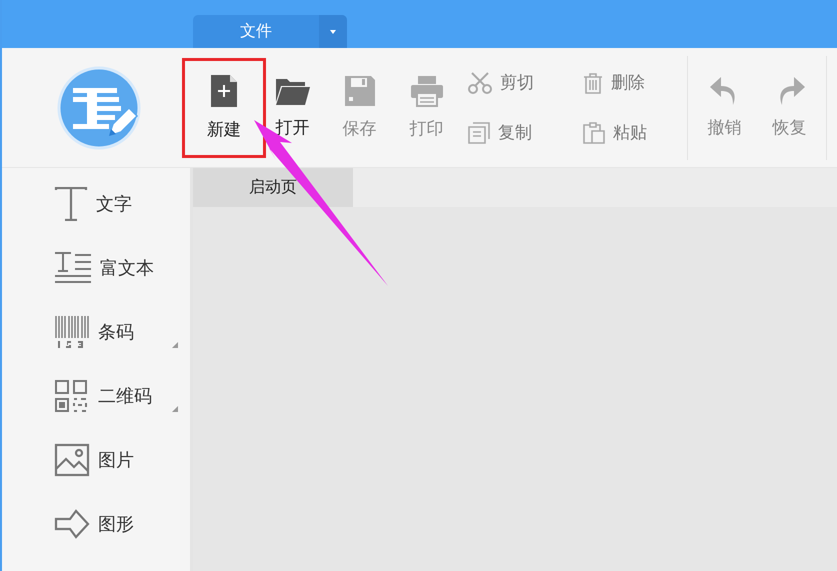 The width and height of the screenshot is (837, 571). Describe the element at coordinates (333, 31) in the screenshot. I see `dropdown-caret-icon` at that location.